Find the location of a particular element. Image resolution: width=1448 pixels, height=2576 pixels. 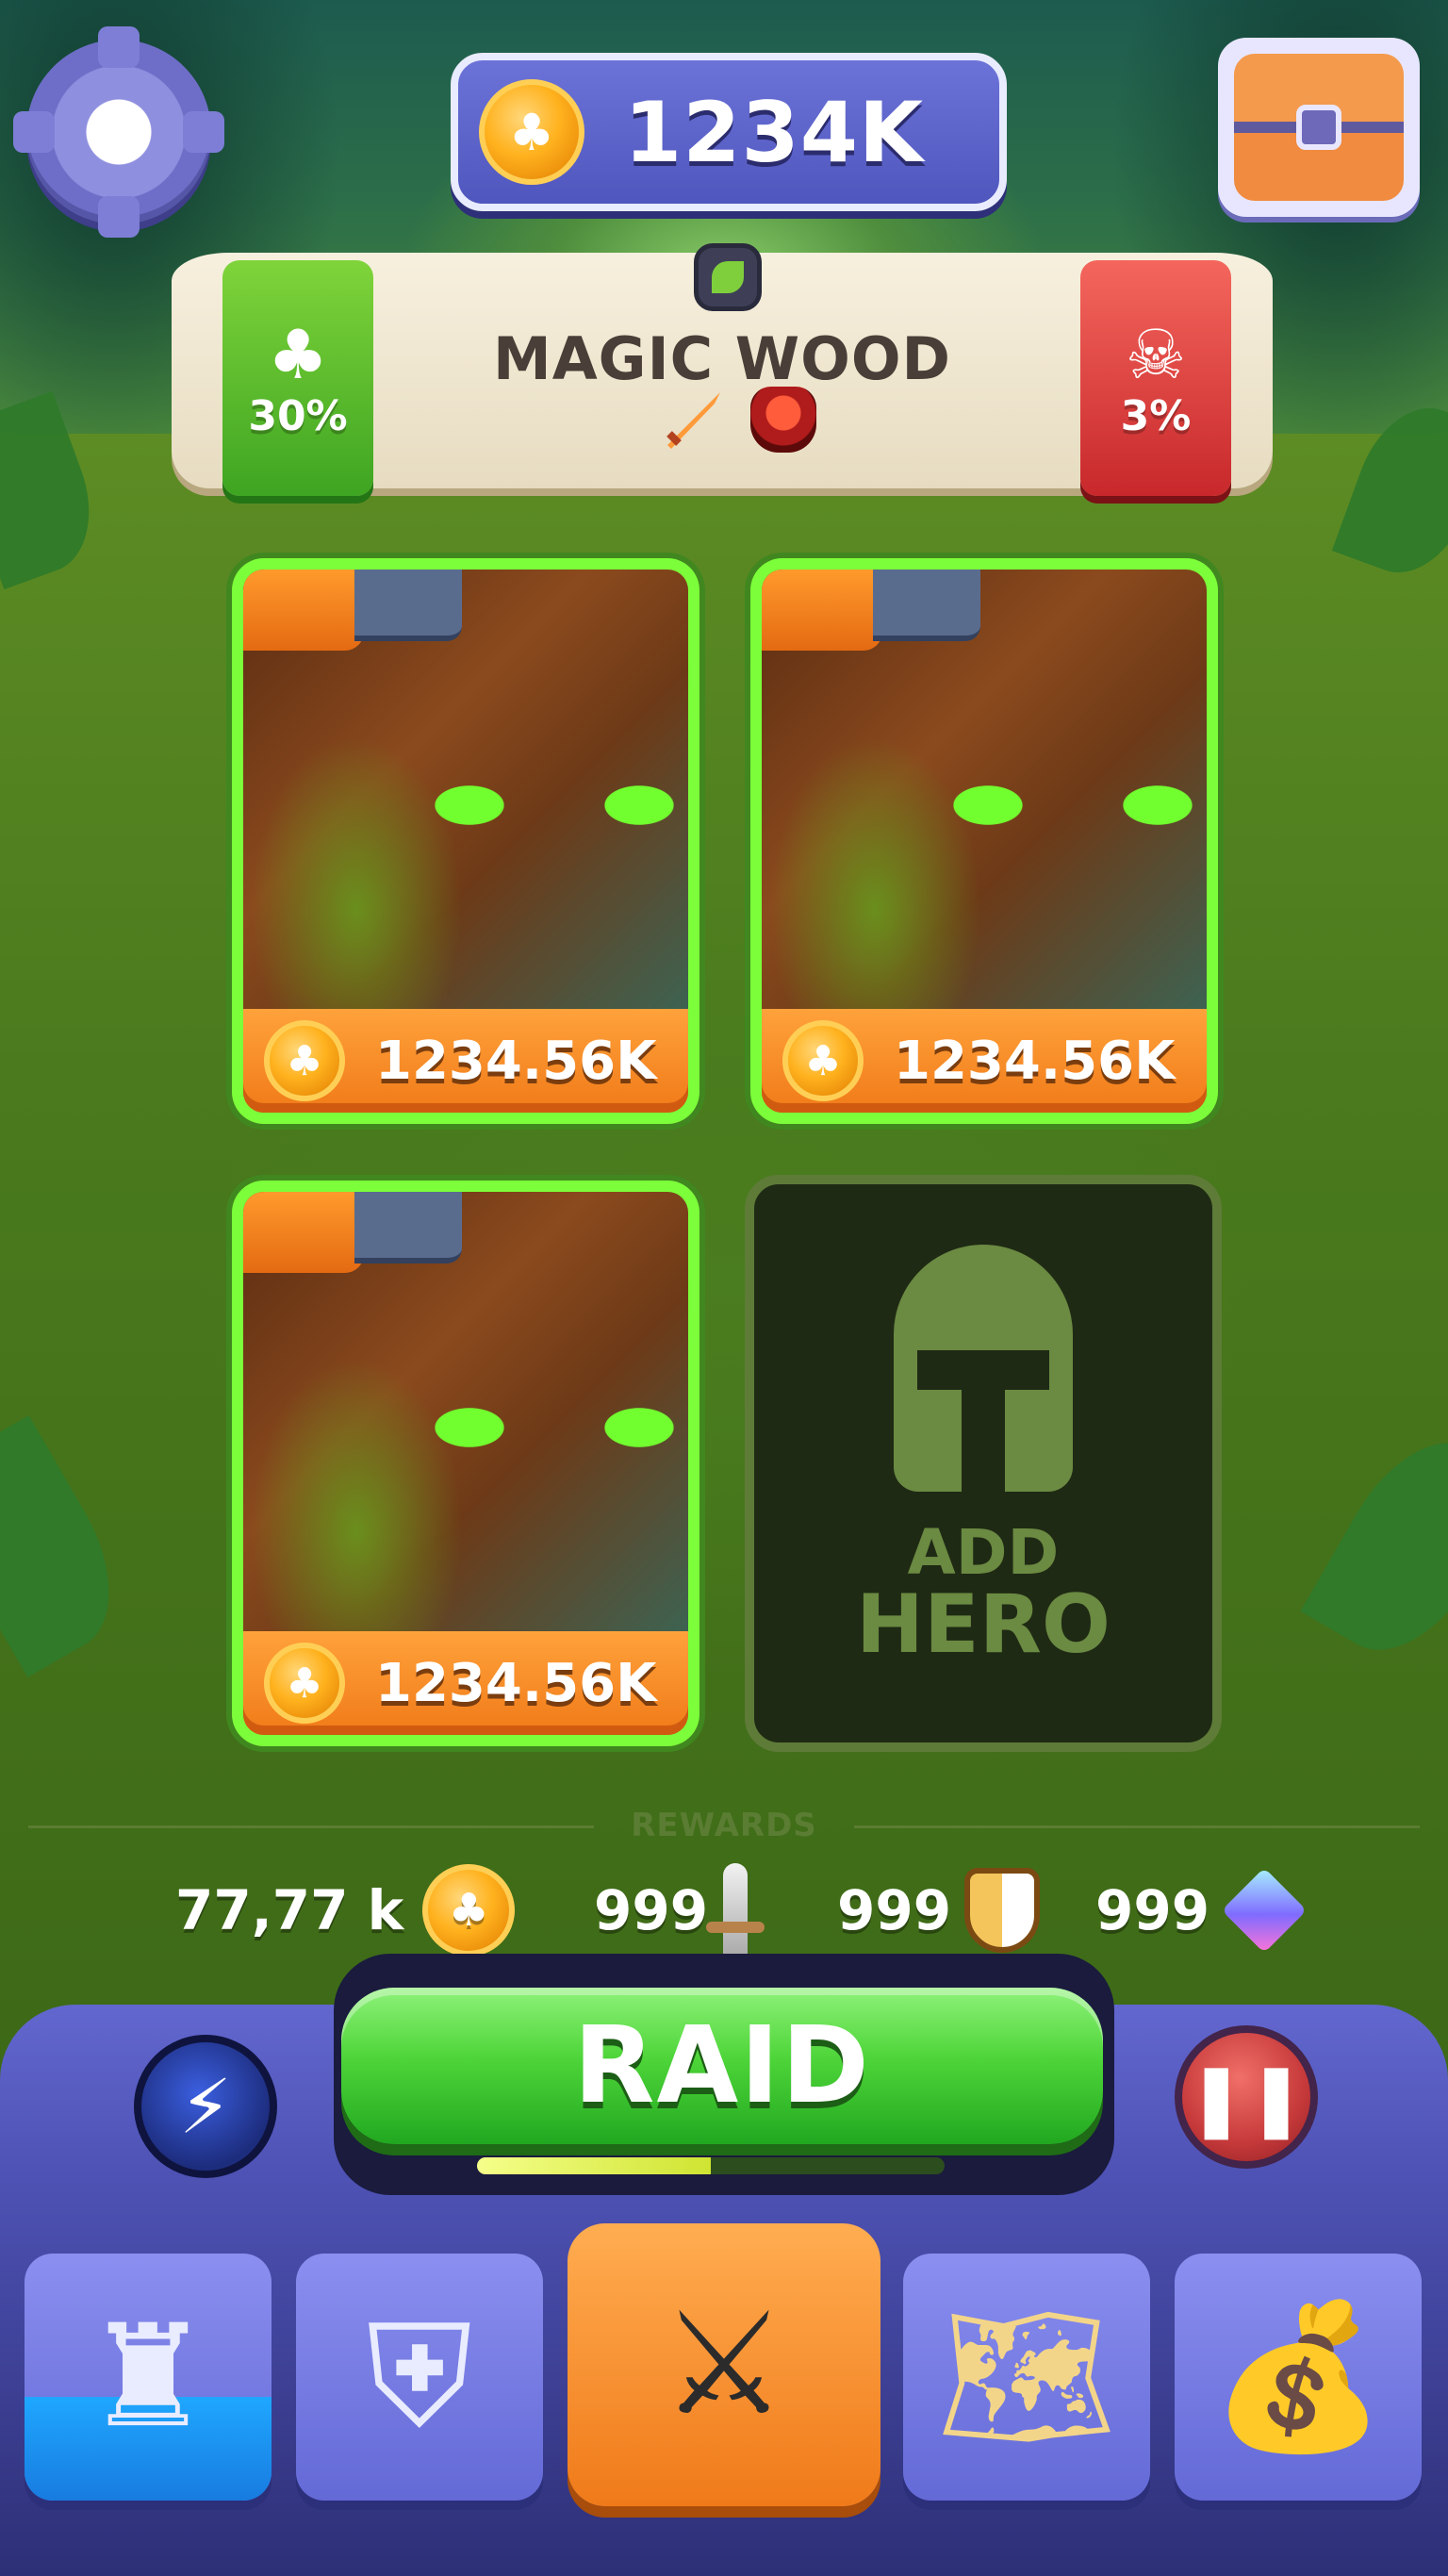

shield-reward: 999 is located at coordinates (939, 1910).